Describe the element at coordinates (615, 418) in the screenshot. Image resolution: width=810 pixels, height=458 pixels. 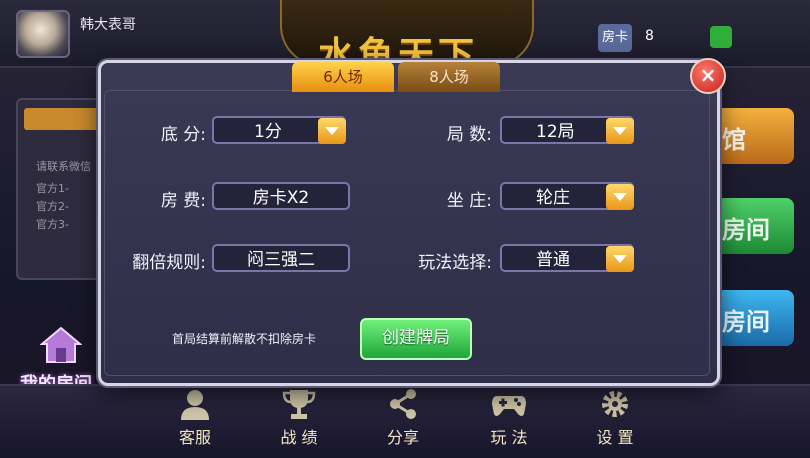
I see `nav-settings: 设 置` at that location.